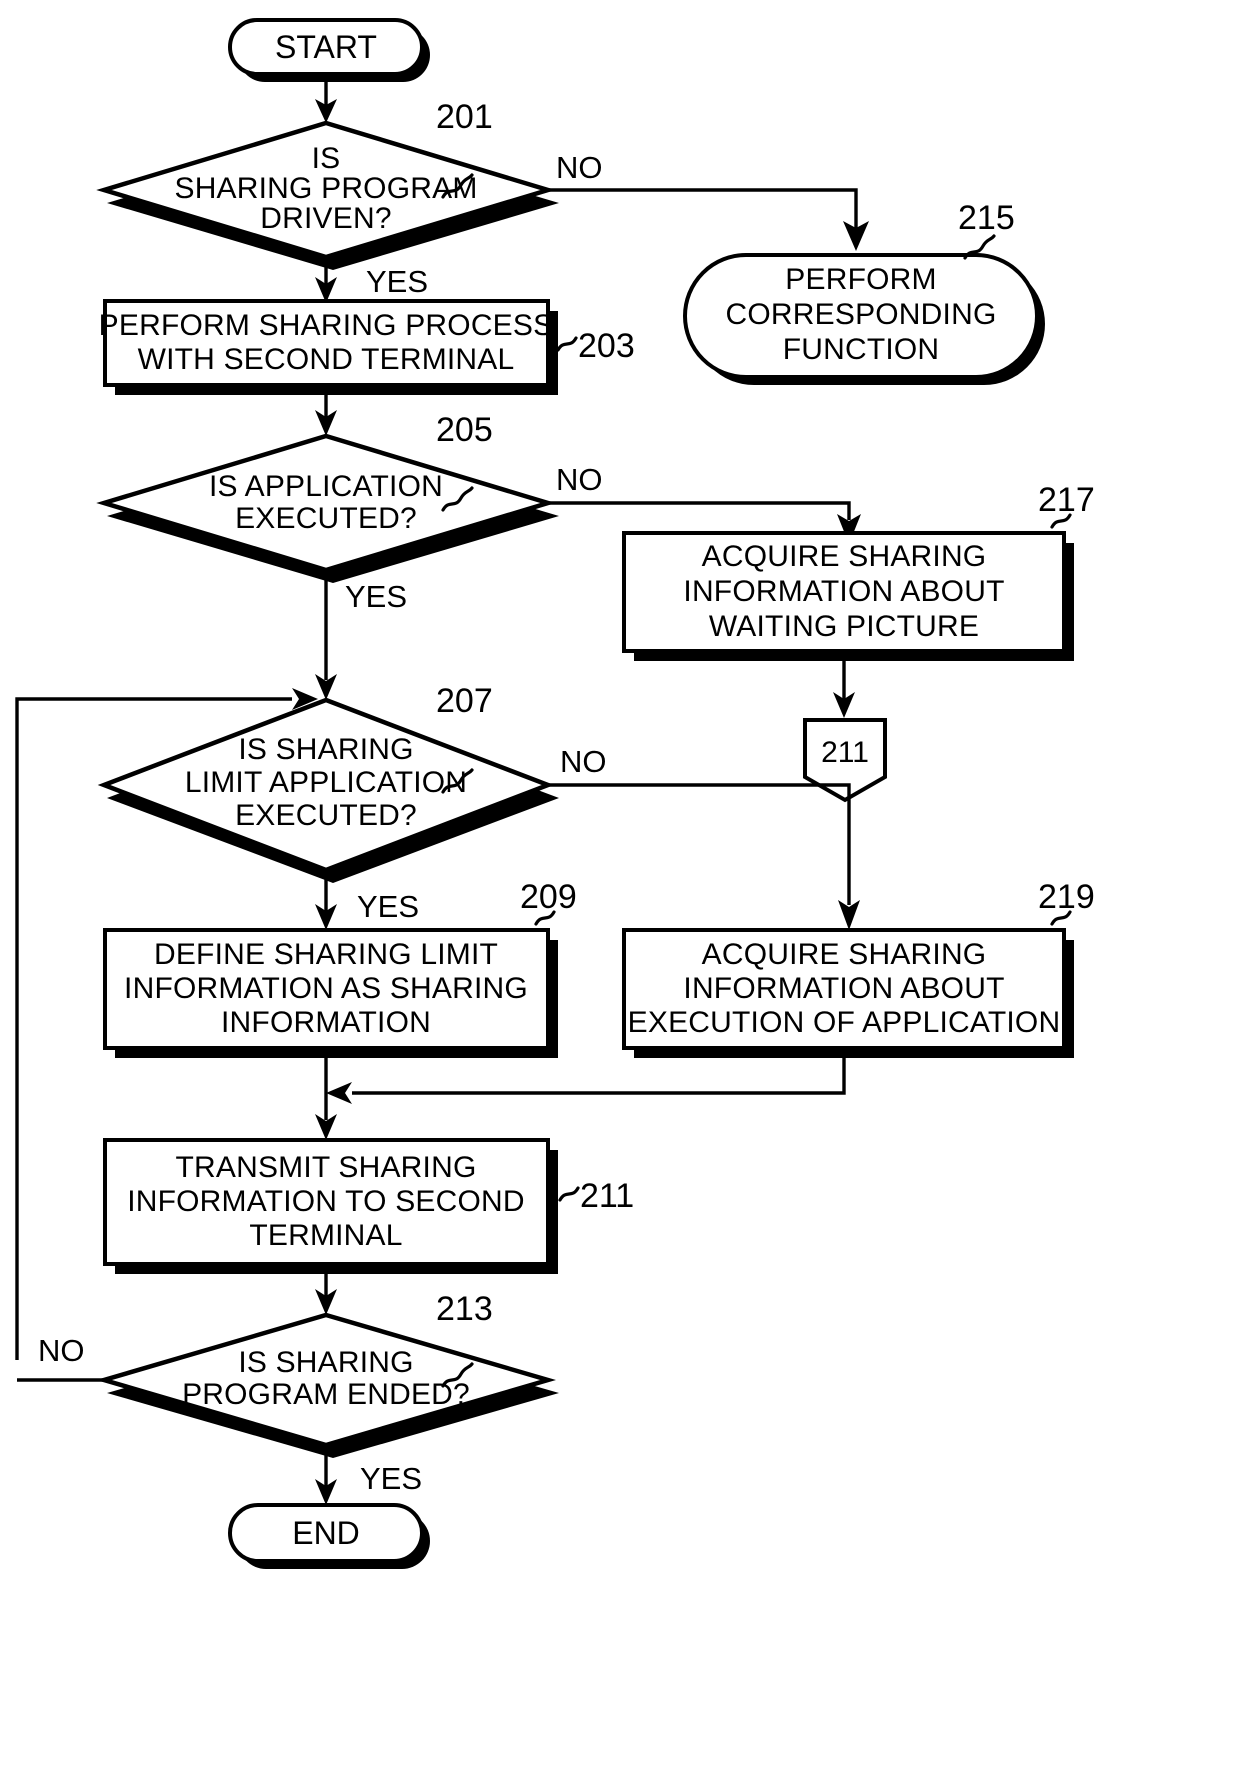 This screenshot has width=1240, height=1770. Describe the element at coordinates (326, 988) in the screenshot. I see `process-209-line-2: INFORMATION AS SHARING` at that location.